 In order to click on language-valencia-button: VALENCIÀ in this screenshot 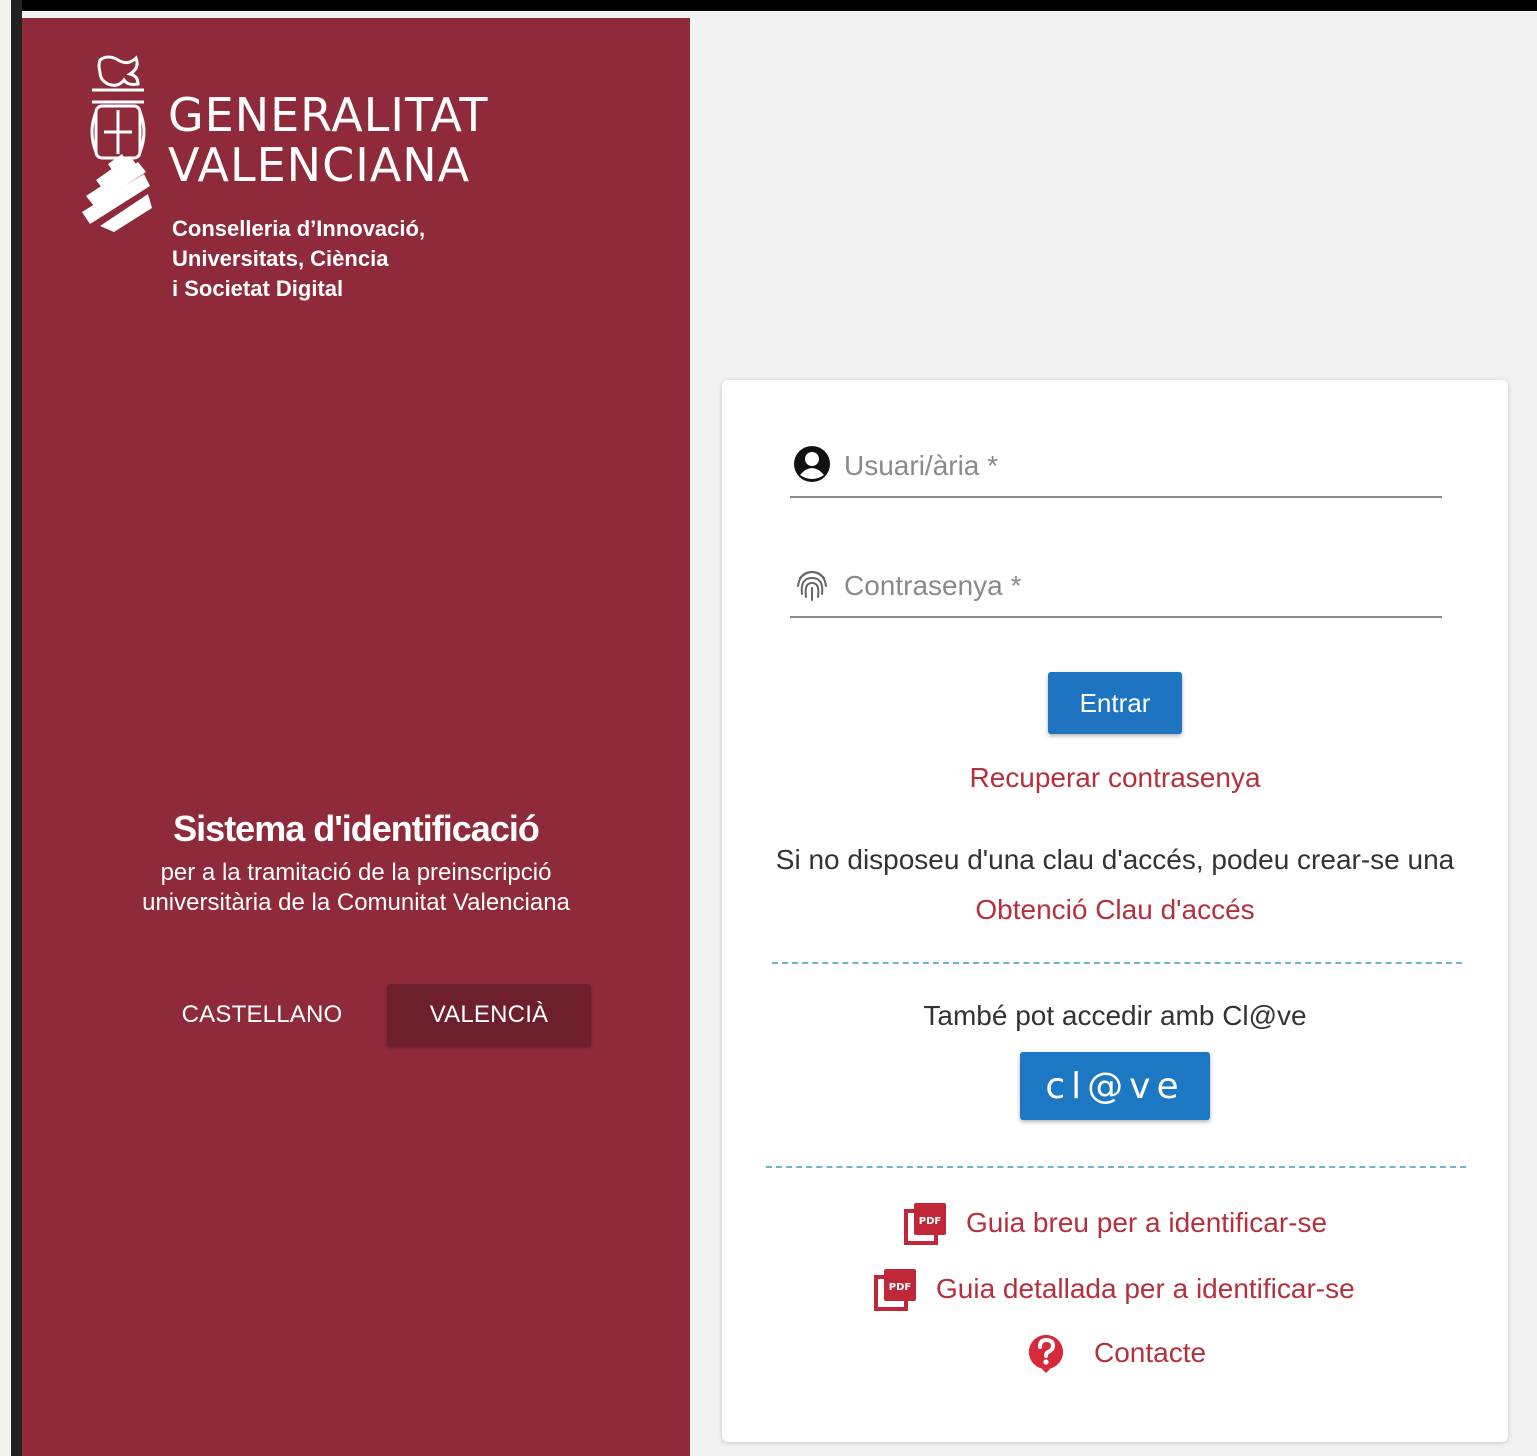, I will do `click(489, 1015)`.